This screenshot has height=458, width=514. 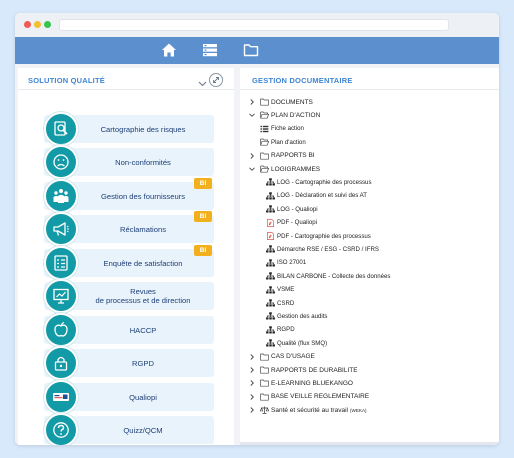 I want to click on menu-item-quizz-qcm: Quizz/QCM, so click(x=129, y=429).